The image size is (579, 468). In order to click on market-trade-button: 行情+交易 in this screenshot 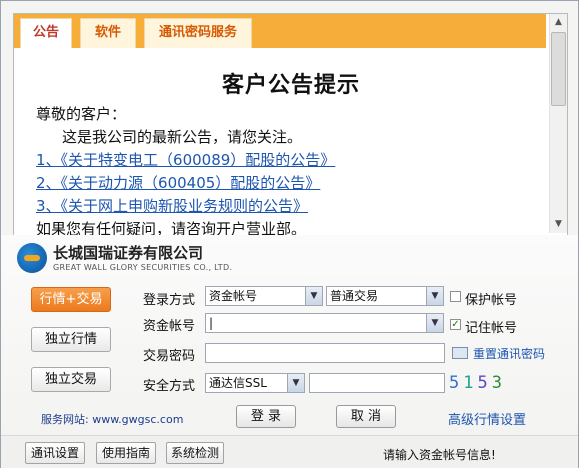, I will do `click(71, 299)`.